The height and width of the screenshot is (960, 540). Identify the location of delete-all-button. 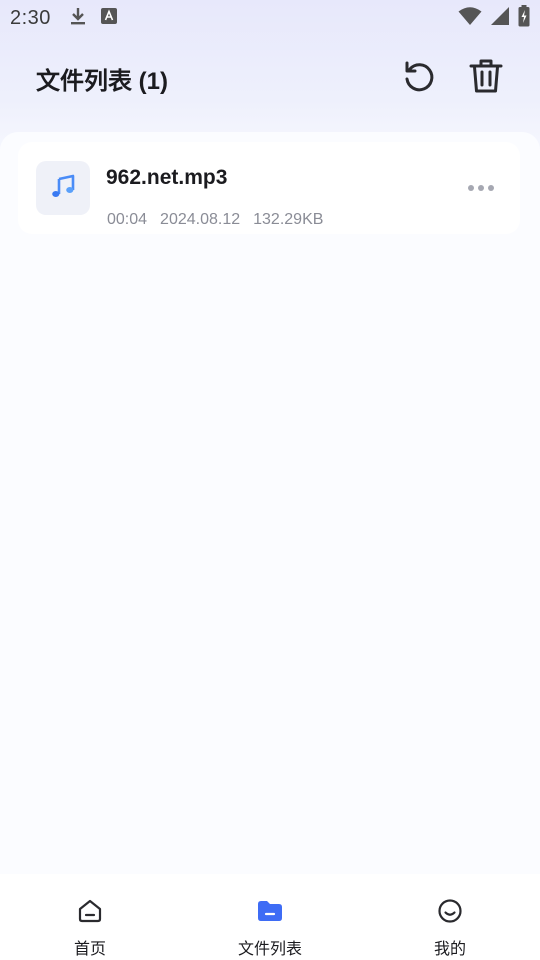
(486, 78).